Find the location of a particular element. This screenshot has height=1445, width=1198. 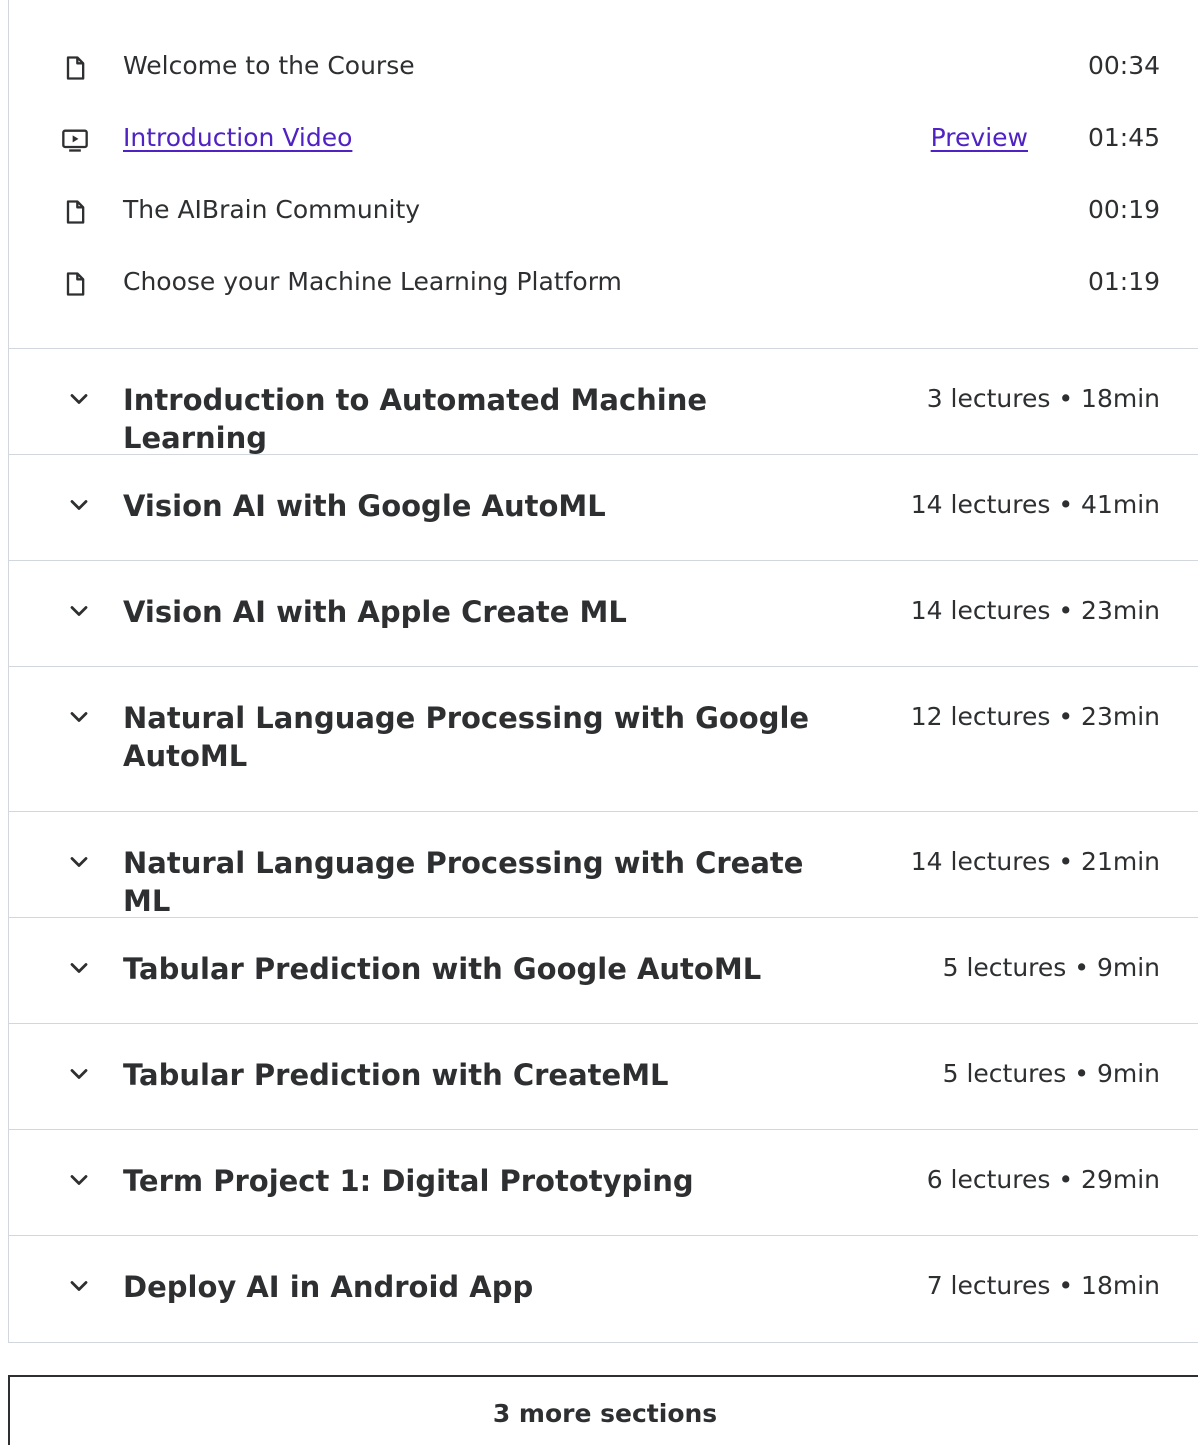

section-title: Vision AI with Apple Create ML is located at coordinates (375, 612).